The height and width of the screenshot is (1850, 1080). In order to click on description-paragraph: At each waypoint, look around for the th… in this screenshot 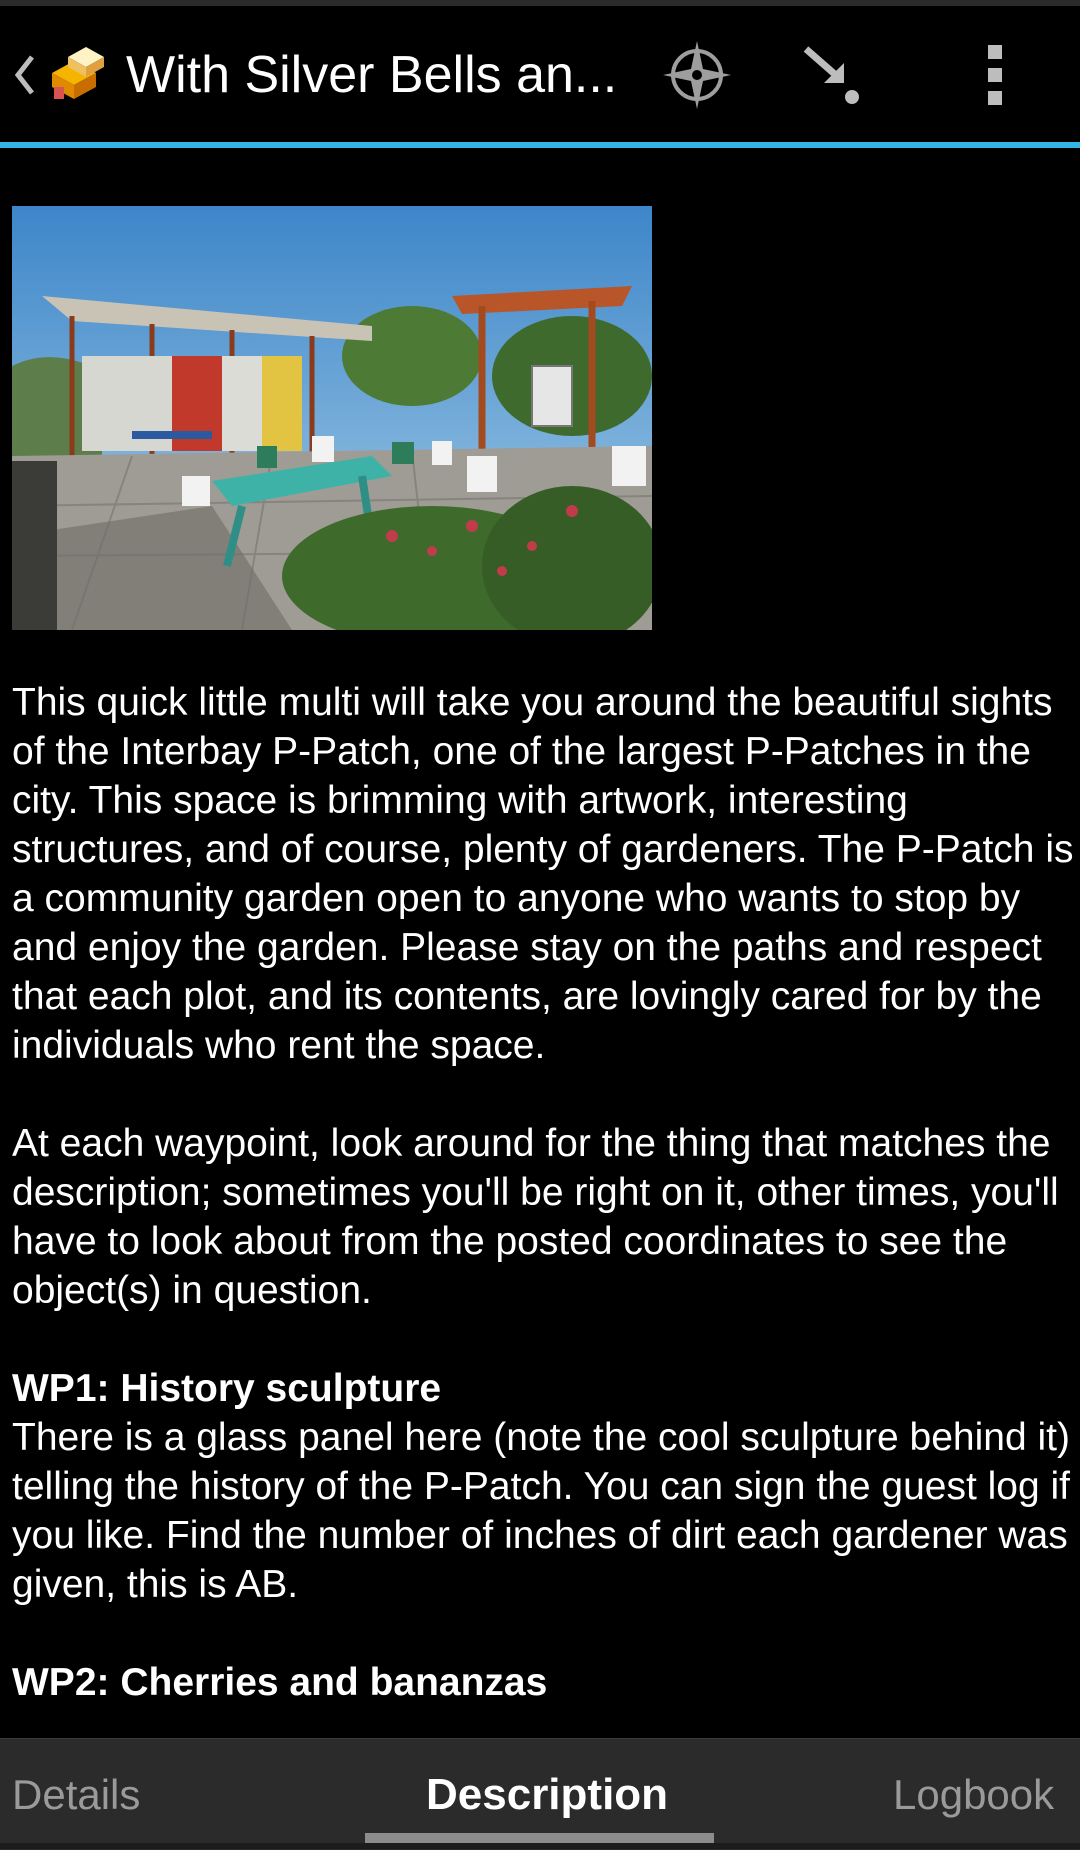, I will do `click(535, 1217)`.